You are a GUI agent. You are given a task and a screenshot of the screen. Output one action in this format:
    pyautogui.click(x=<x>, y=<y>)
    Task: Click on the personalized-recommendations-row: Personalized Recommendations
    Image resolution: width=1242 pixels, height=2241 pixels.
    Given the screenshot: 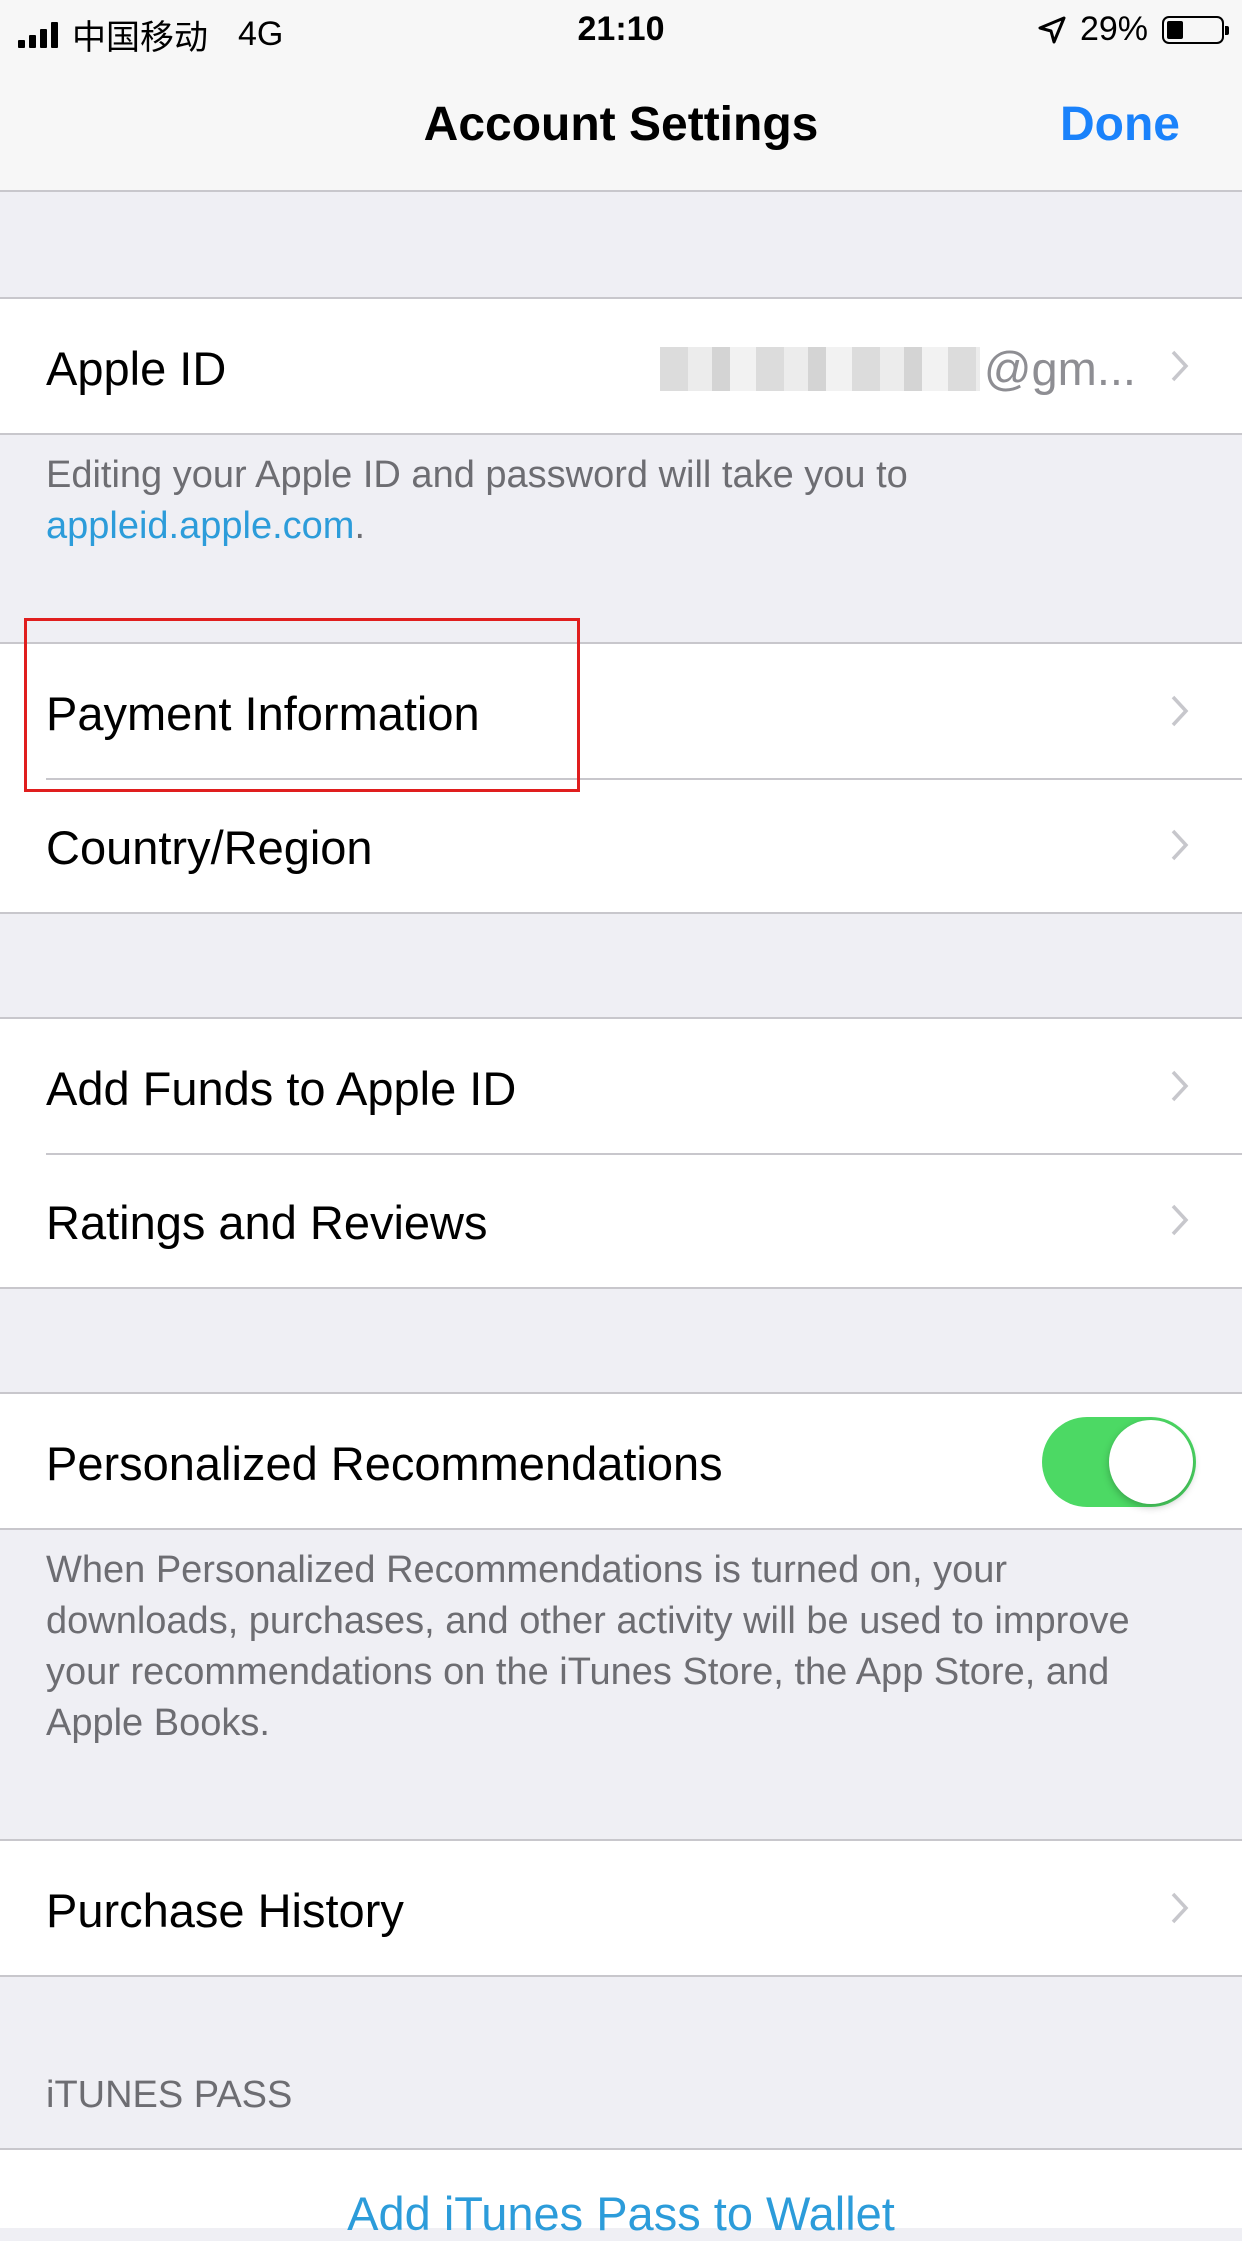 What is the action you would take?
    pyautogui.click(x=621, y=1461)
    